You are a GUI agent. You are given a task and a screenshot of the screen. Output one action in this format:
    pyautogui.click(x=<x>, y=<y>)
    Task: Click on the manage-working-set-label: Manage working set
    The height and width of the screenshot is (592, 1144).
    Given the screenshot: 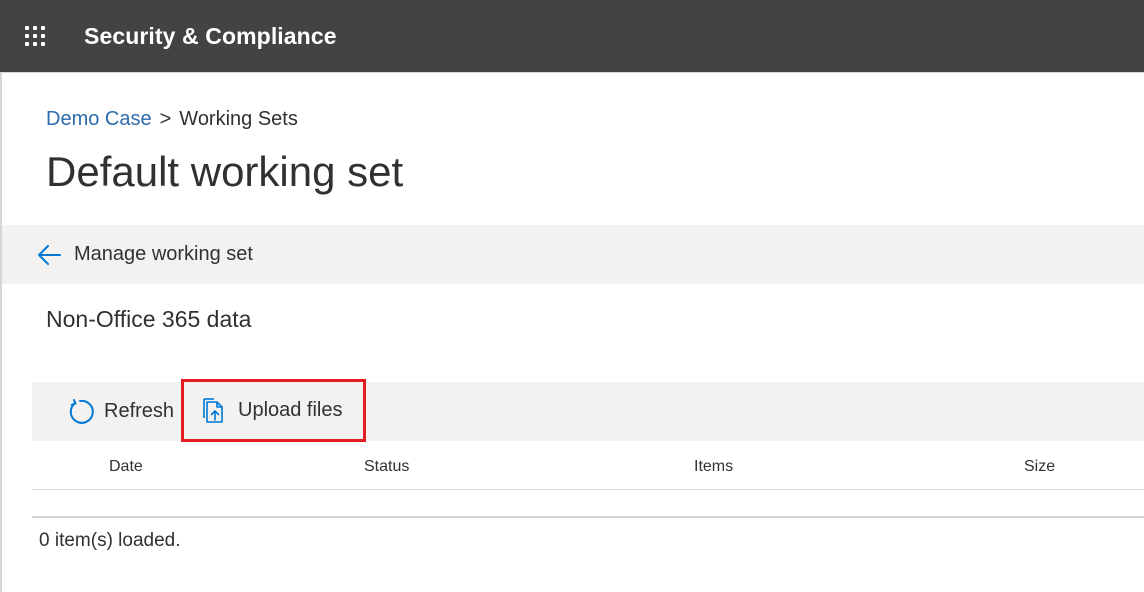 What is the action you would take?
    pyautogui.click(x=163, y=254)
    